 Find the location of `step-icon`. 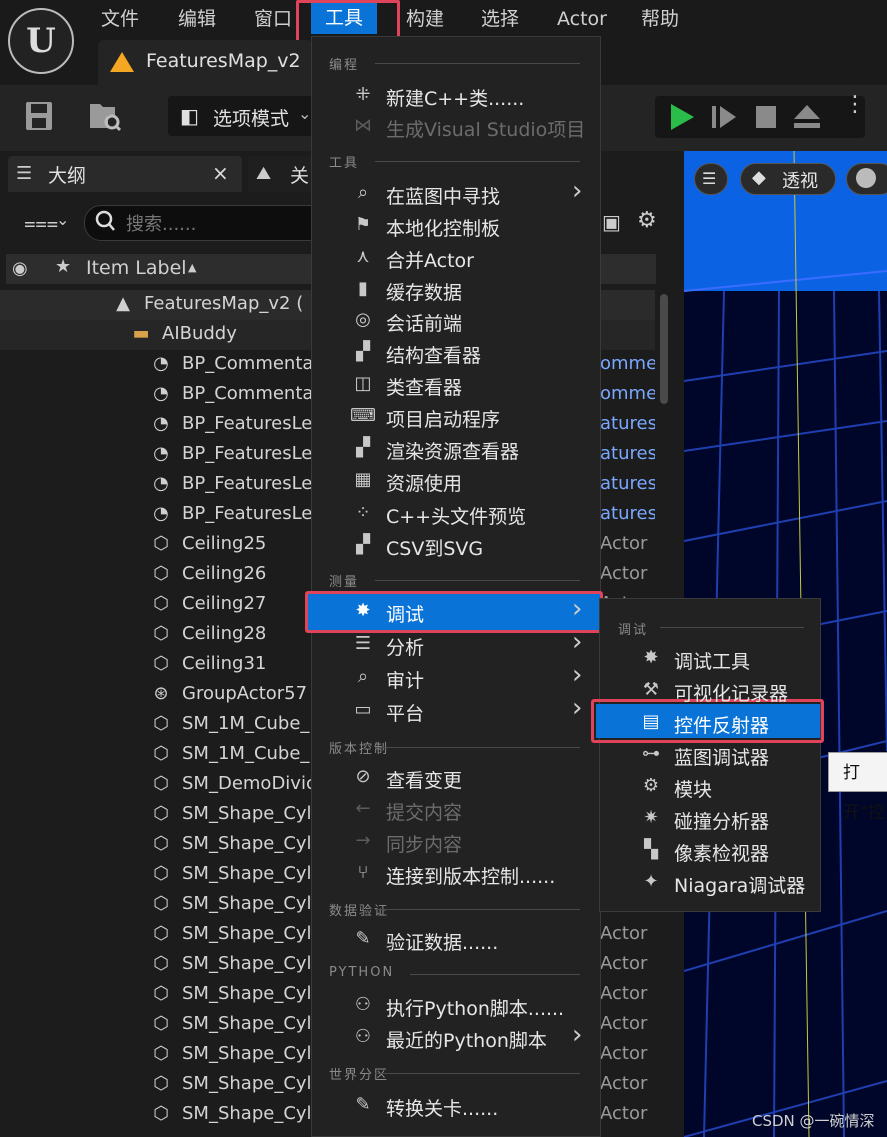

step-icon is located at coordinates (724, 119).